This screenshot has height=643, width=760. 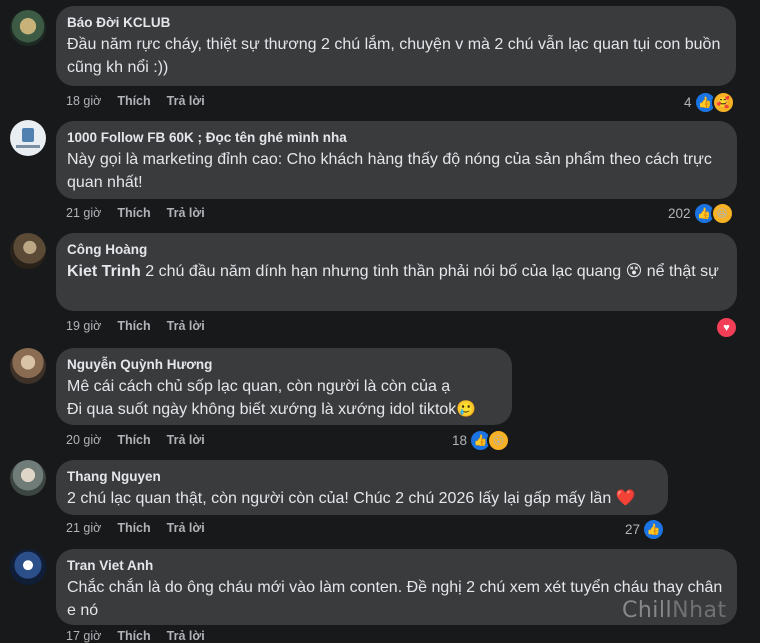 I want to click on reaction-summary: 4 👍 🥰, so click(x=709, y=102).